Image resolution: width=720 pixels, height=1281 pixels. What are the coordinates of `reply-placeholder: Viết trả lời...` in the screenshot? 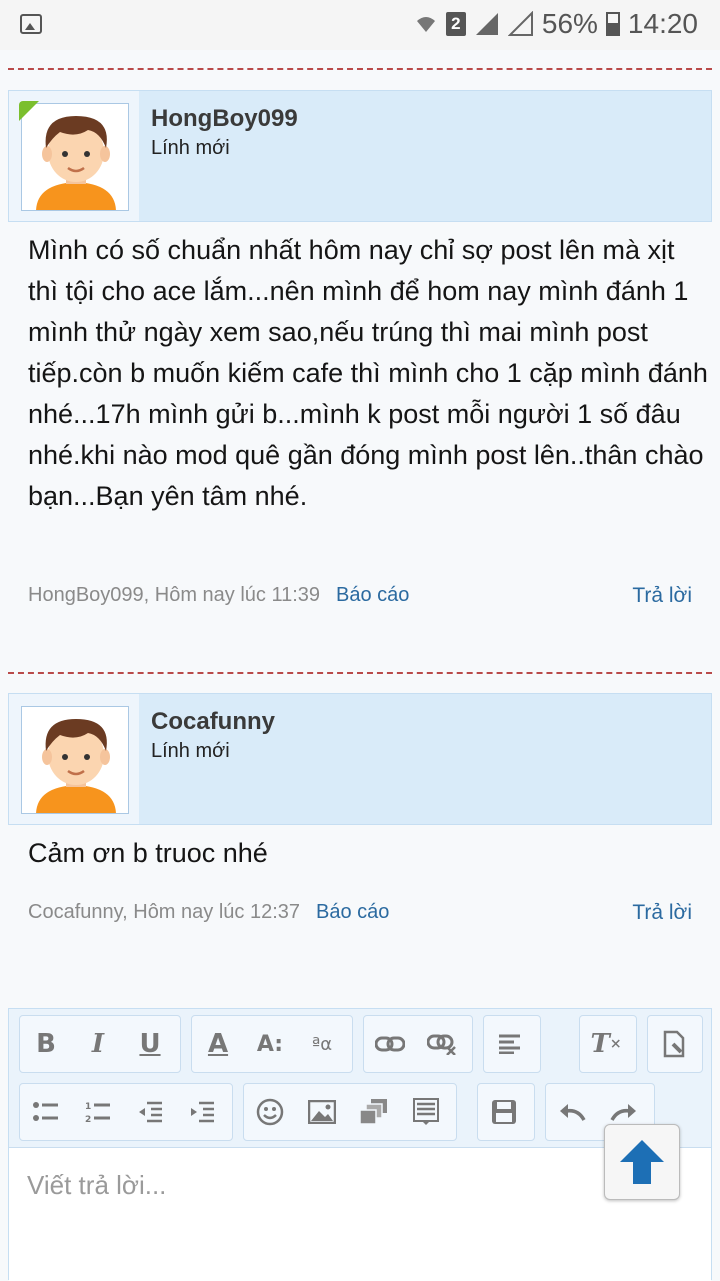 It's located at (97, 1185).